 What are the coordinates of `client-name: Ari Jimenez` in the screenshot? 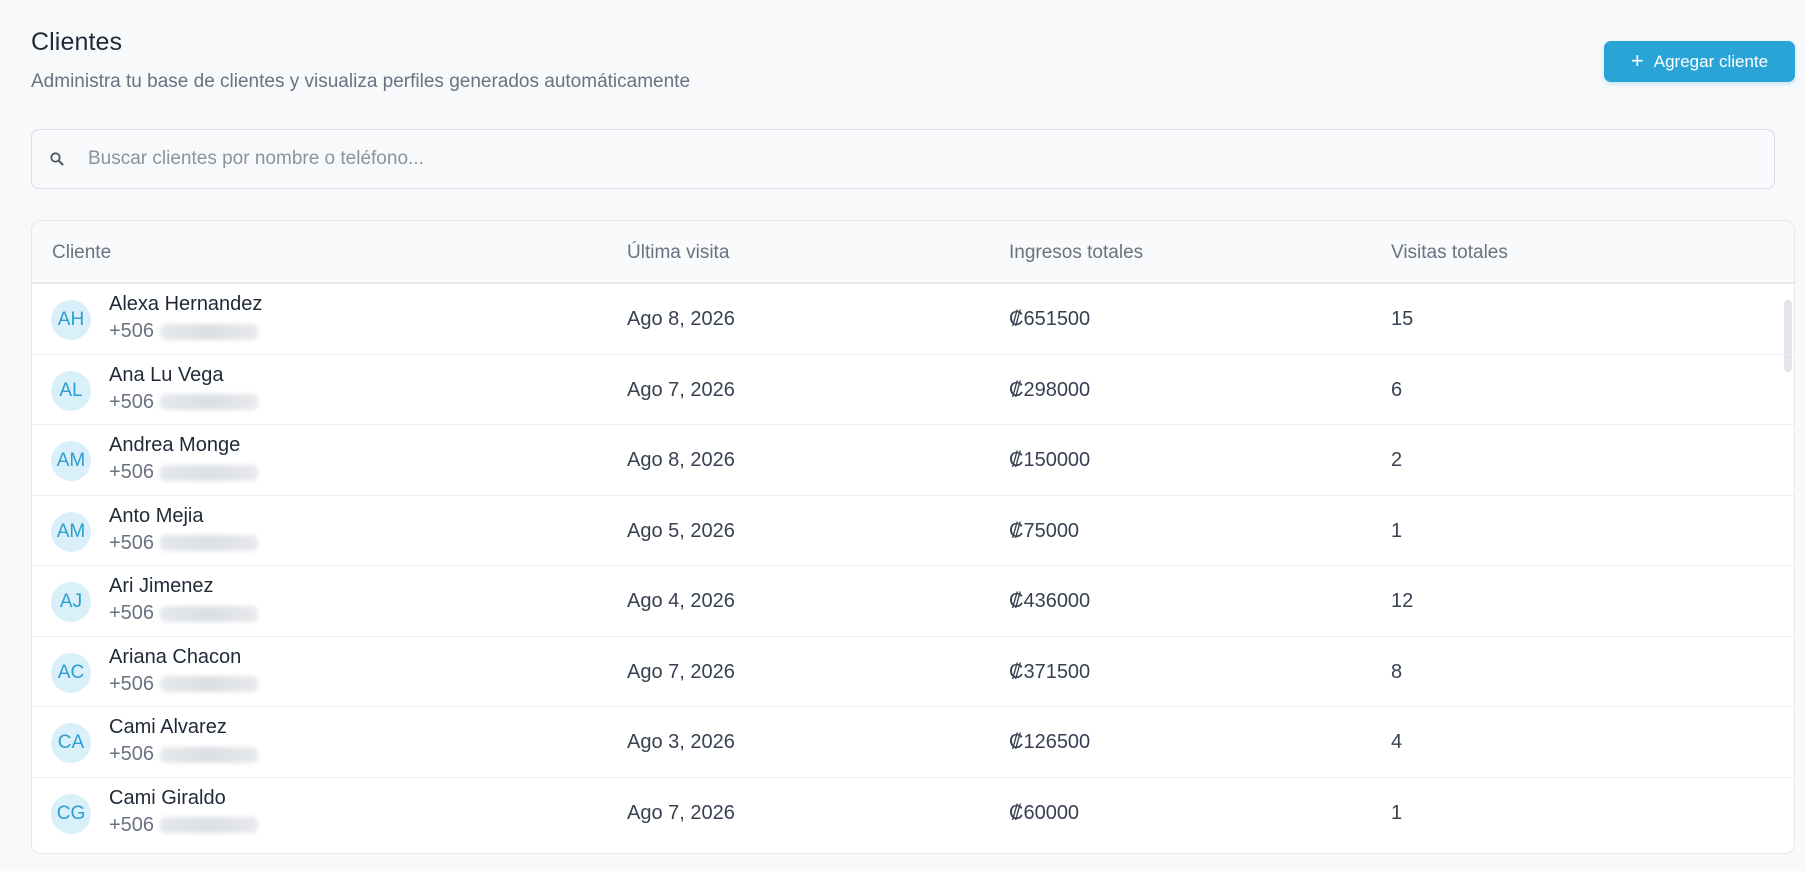 It's located at (161, 586).